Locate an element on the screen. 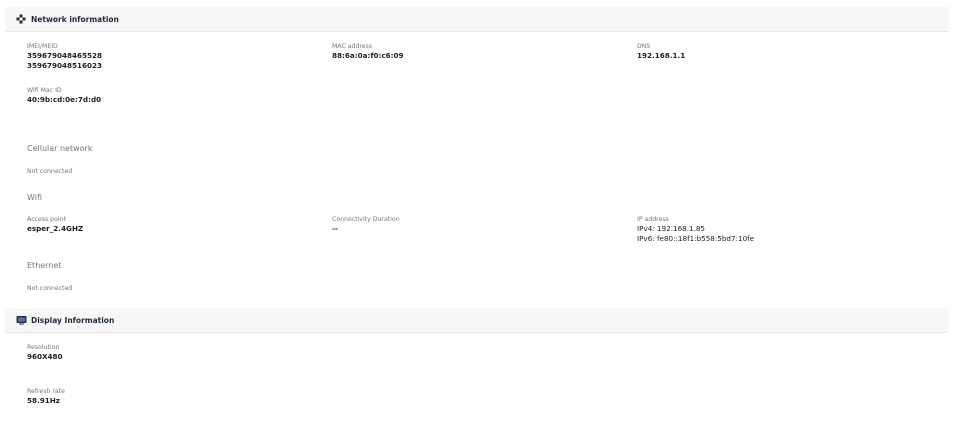 The width and height of the screenshot is (960, 440). imei-value-2: 359679048516023 is located at coordinates (65, 65).